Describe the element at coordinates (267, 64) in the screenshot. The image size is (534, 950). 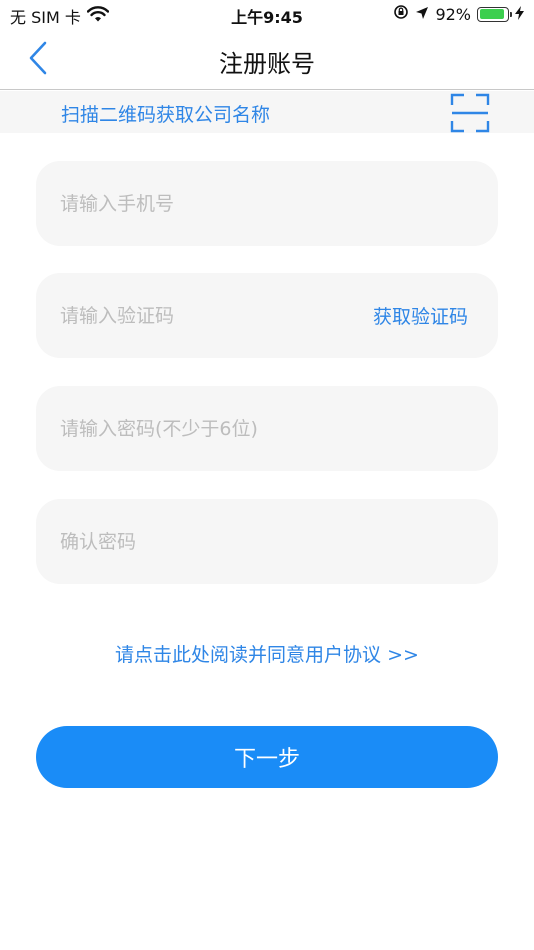
I see `page-title: 注册账号` at that location.